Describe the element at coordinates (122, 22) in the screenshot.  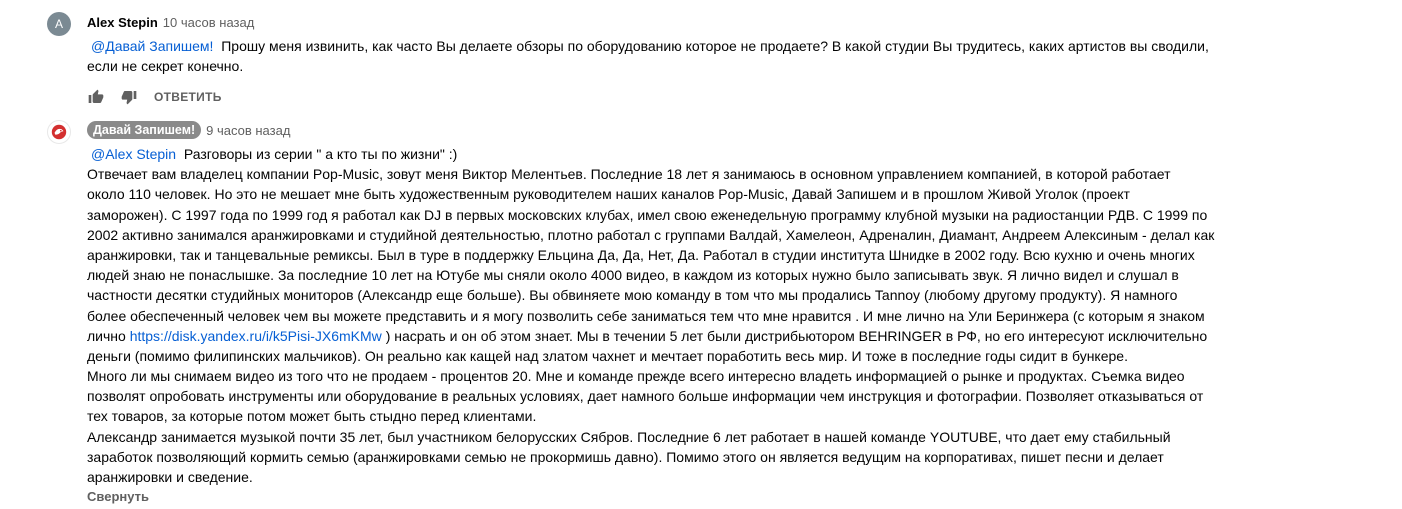
I see `comment-author: Alex Stepin` at that location.